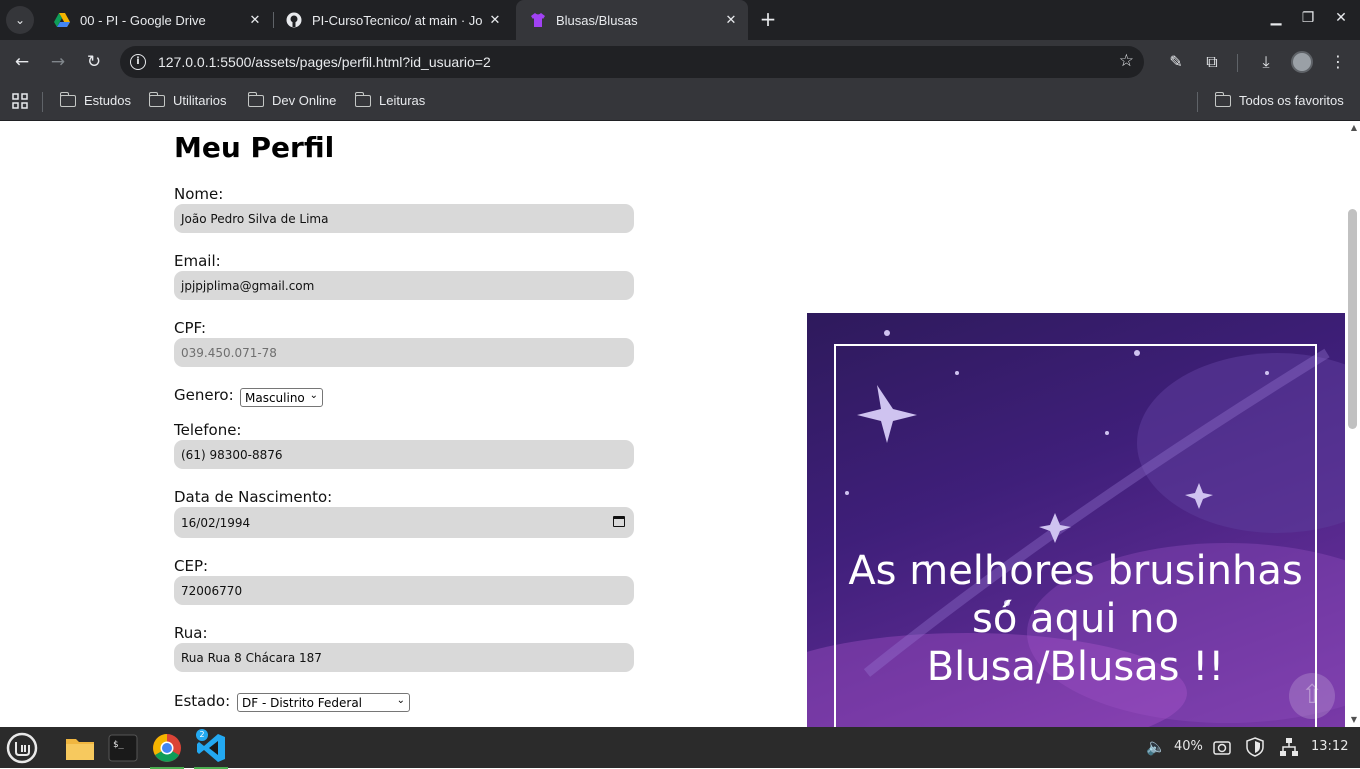 The height and width of the screenshot is (769, 1360). I want to click on back-to-top-button: ⇧, so click(1312, 696).